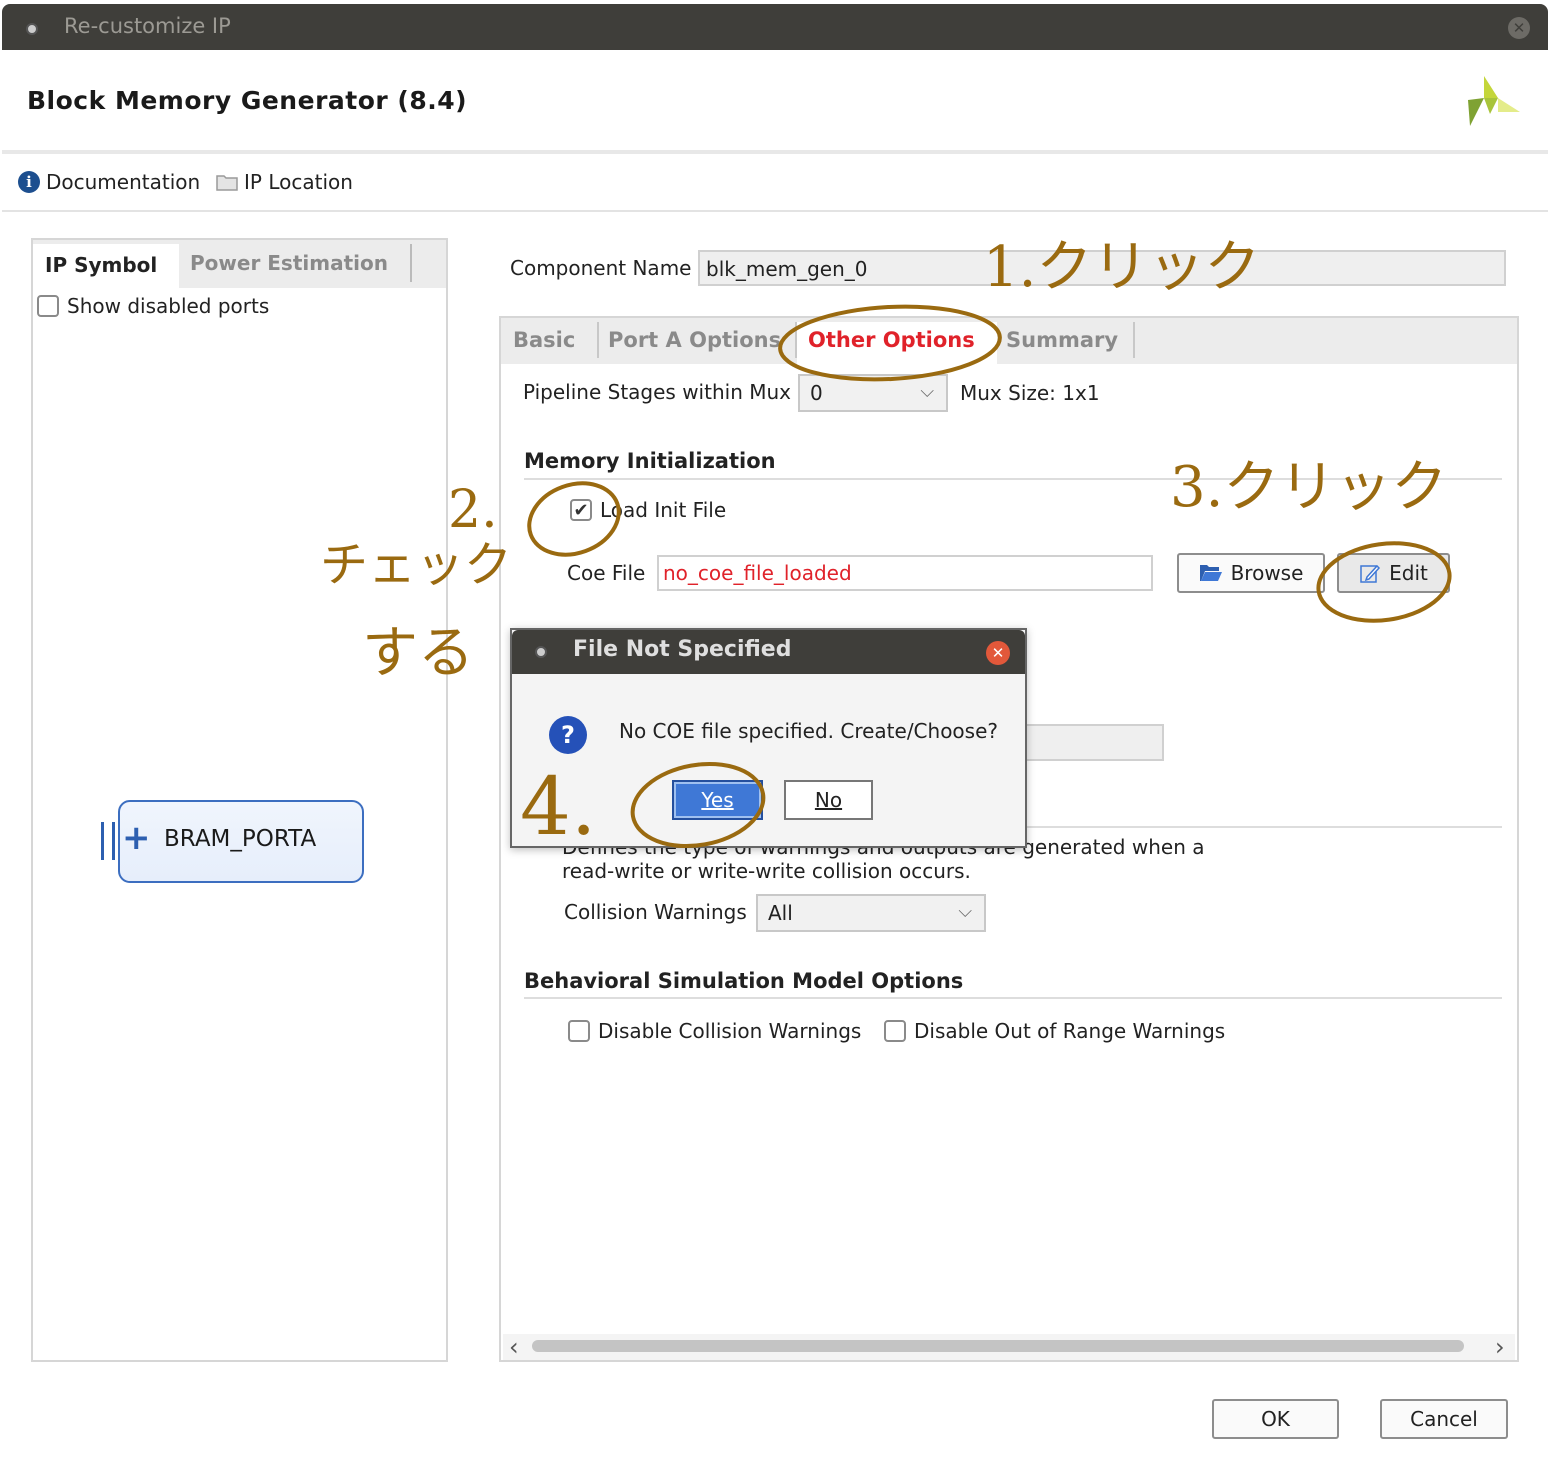  Describe the element at coordinates (418, 653) in the screenshot. I see `annotation-step2-text2: する` at that location.